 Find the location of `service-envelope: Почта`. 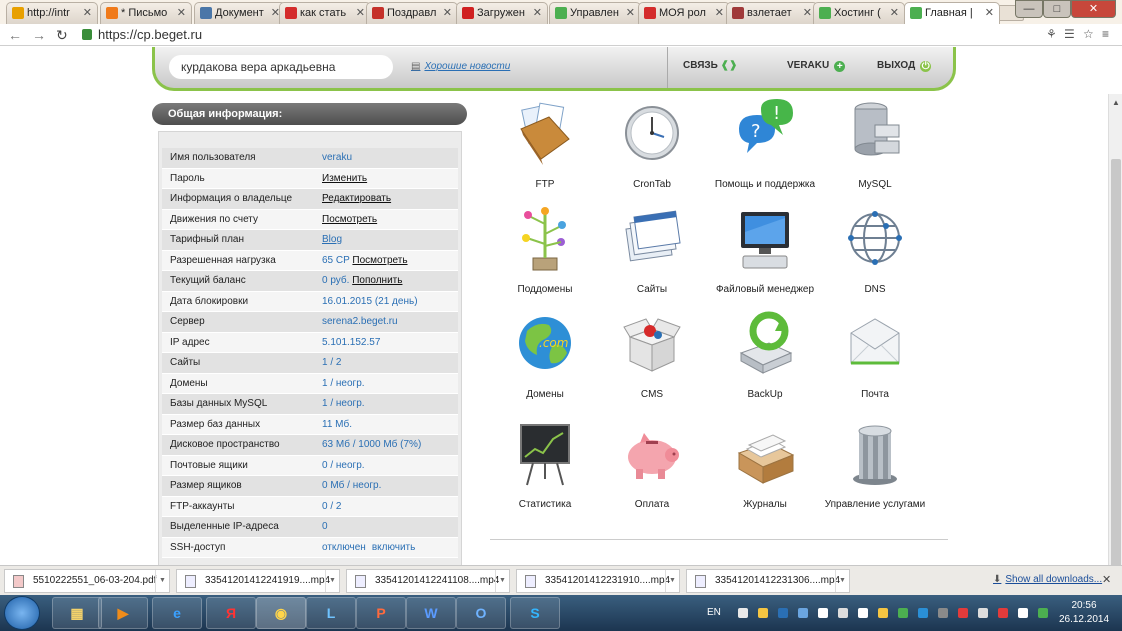

service-envelope: Почта is located at coordinates (875, 359).